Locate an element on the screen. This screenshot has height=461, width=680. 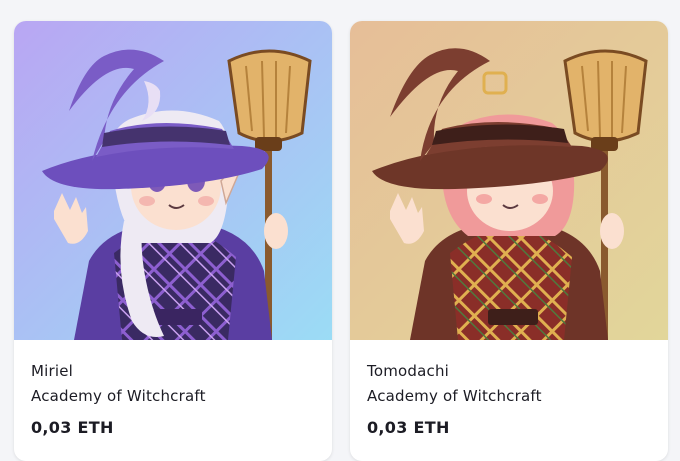
card-info: Tomodachi Academy of Witchcraft 0,03 ETH is located at coordinates (512, 399).